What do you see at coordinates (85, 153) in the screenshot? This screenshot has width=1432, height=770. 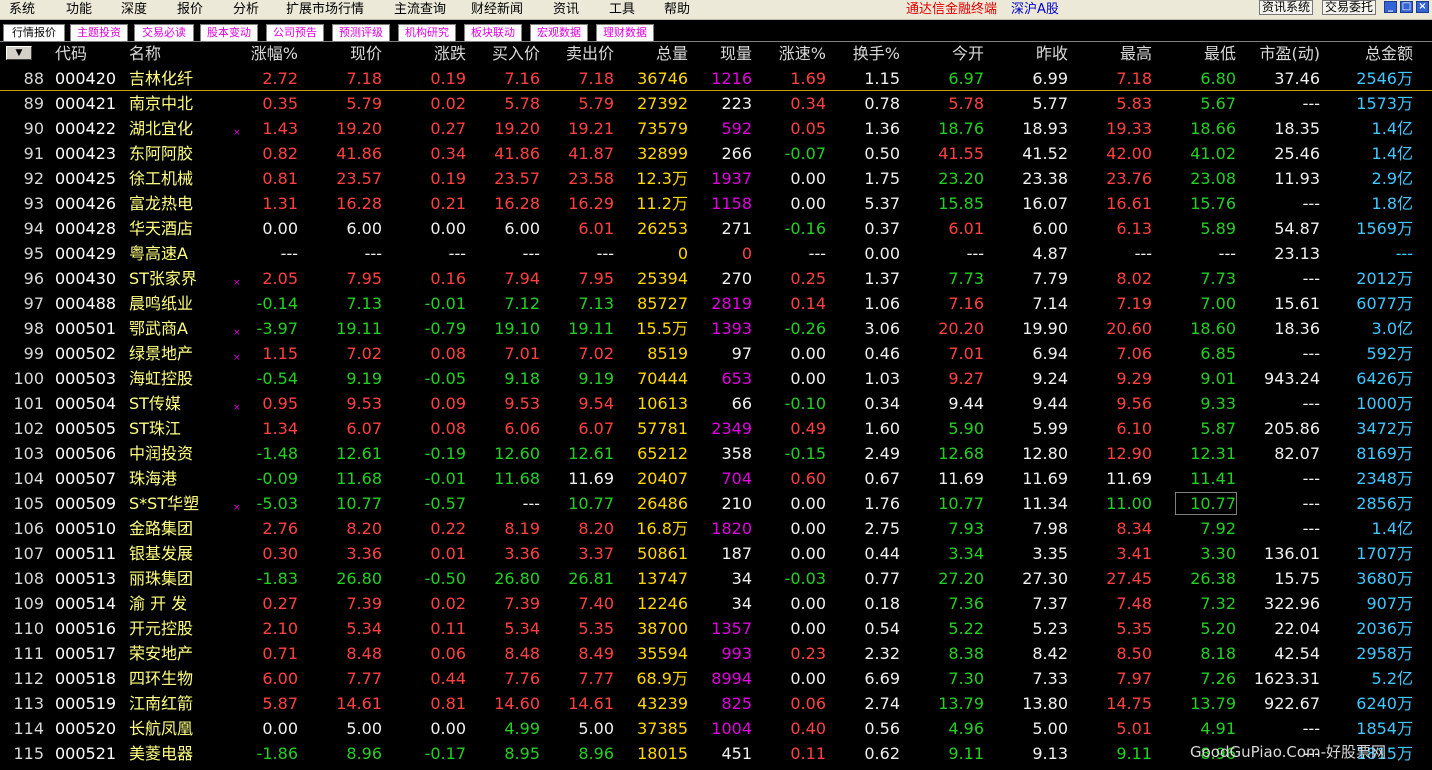 I see `stock-code: 000423` at bounding box center [85, 153].